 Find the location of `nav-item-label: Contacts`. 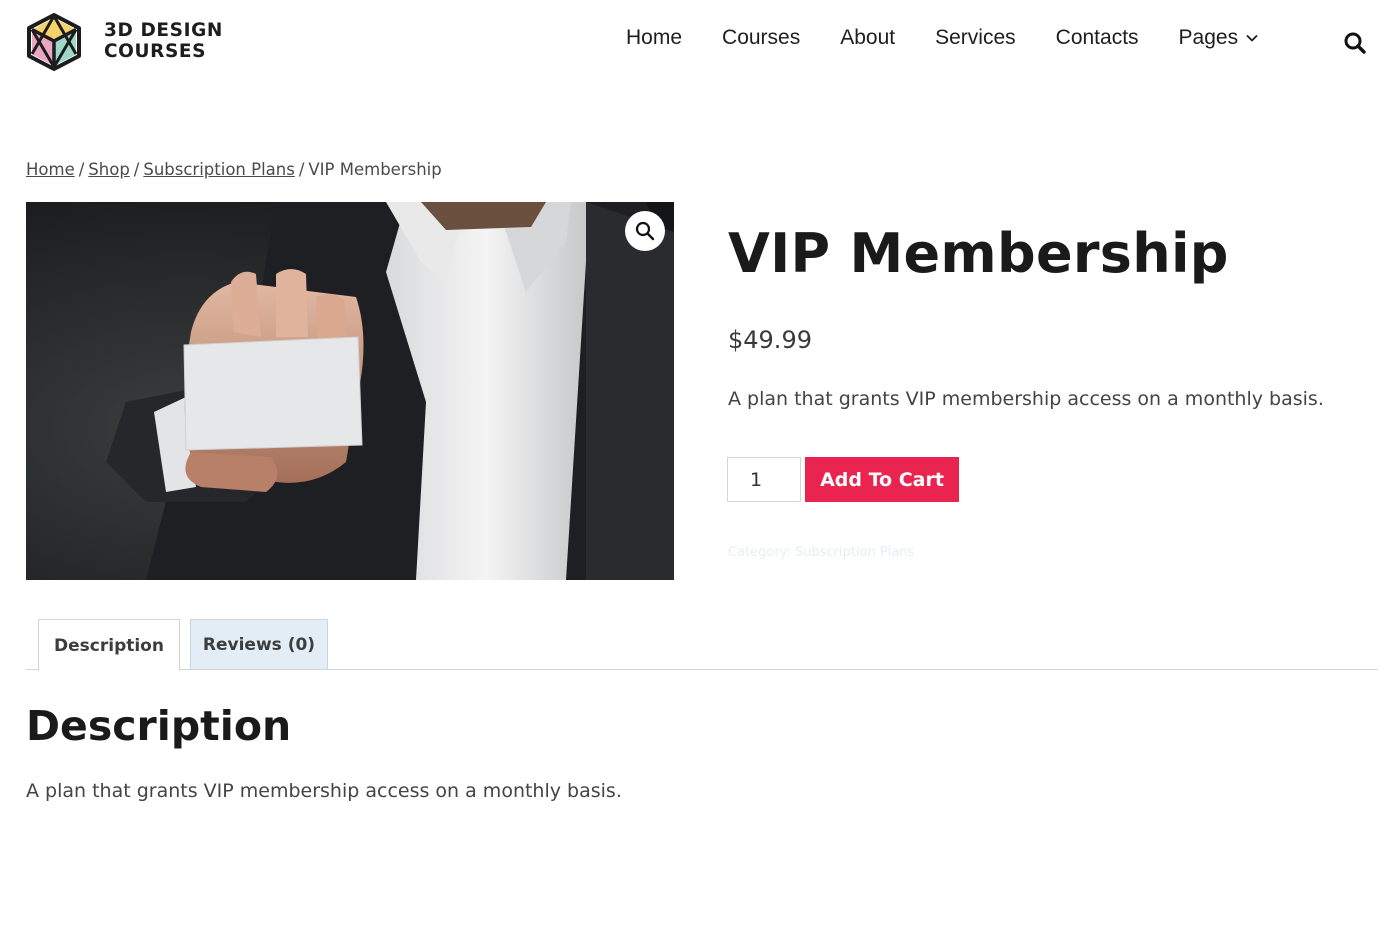

nav-item-label: Contacts is located at coordinates (1097, 37).